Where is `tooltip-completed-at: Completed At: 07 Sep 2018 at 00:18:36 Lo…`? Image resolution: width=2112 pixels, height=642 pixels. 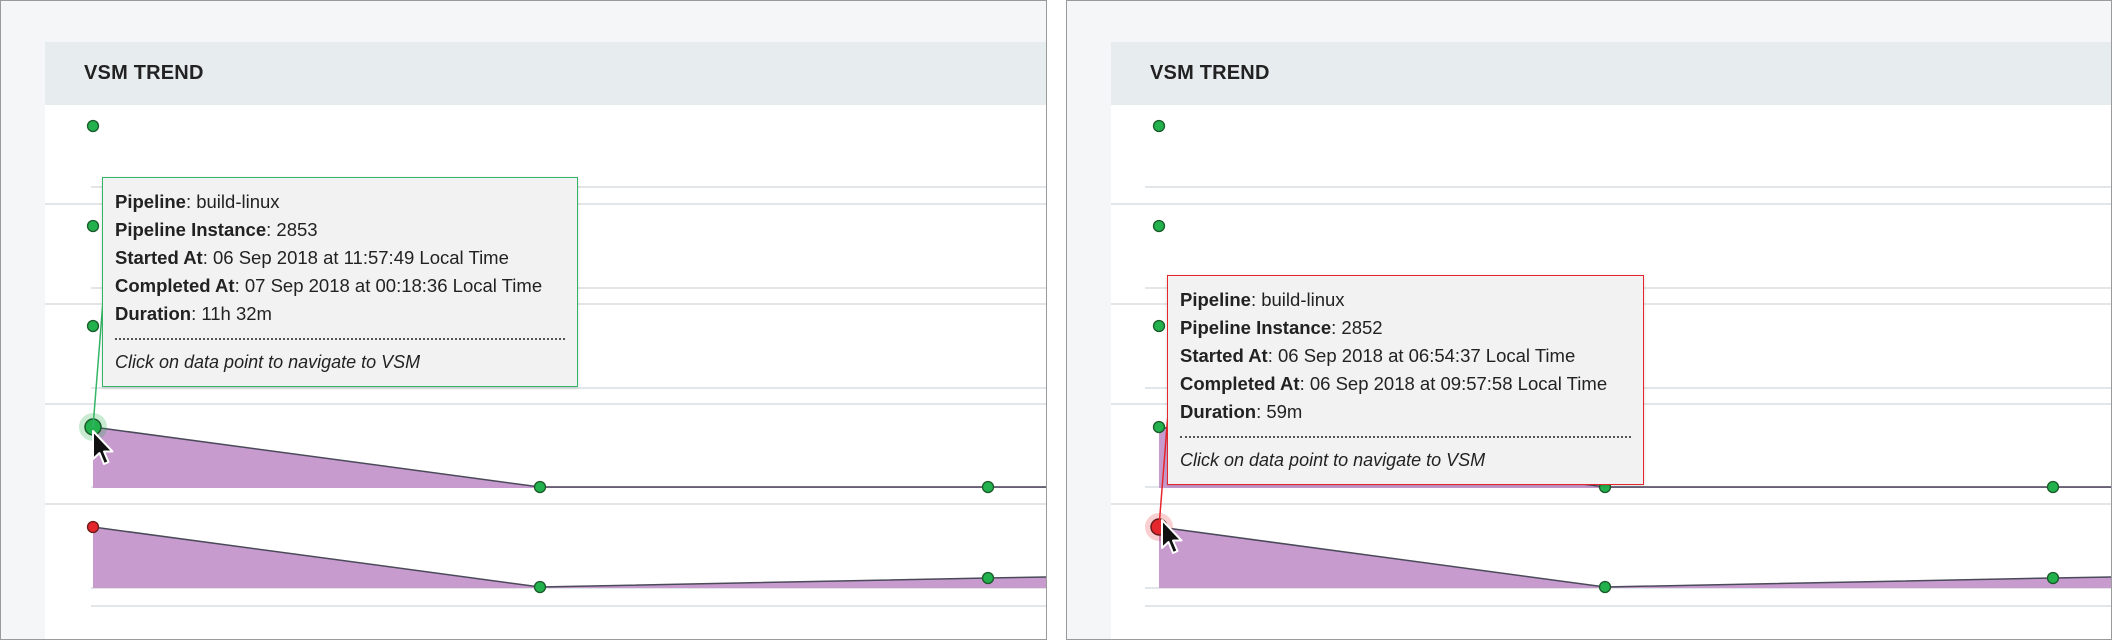
tooltip-completed-at: Completed At: 07 Sep 2018 at 00:18:36 Lo… is located at coordinates (329, 285).